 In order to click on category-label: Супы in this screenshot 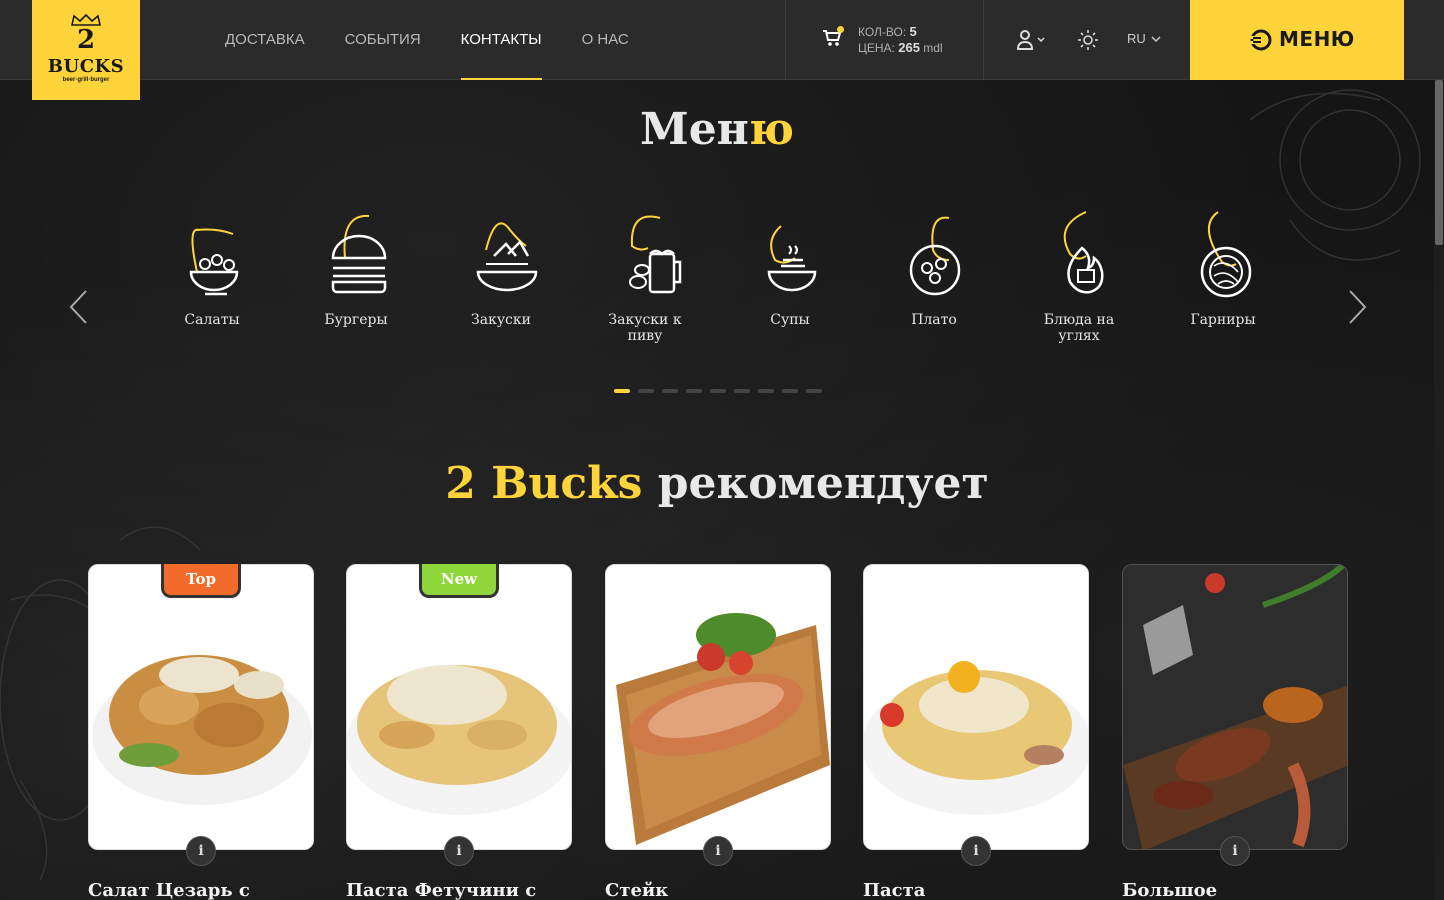, I will do `click(790, 320)`.